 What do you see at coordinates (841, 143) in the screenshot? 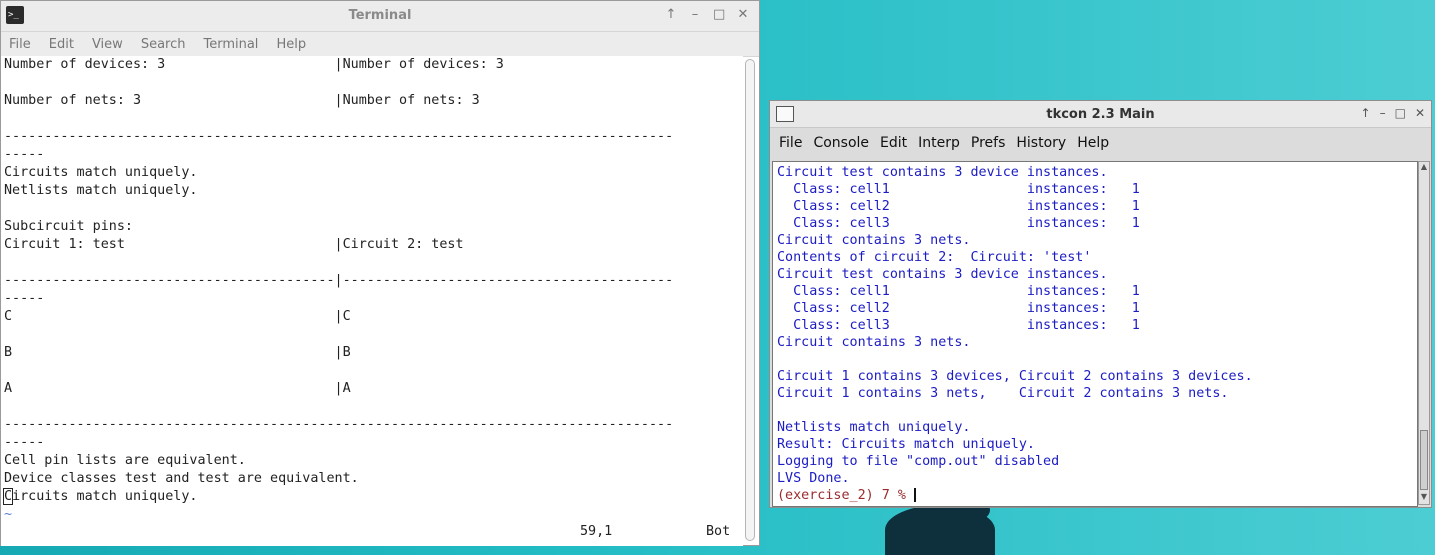
I see `tk-menu-console: Console` at bounding box center [841, 143].